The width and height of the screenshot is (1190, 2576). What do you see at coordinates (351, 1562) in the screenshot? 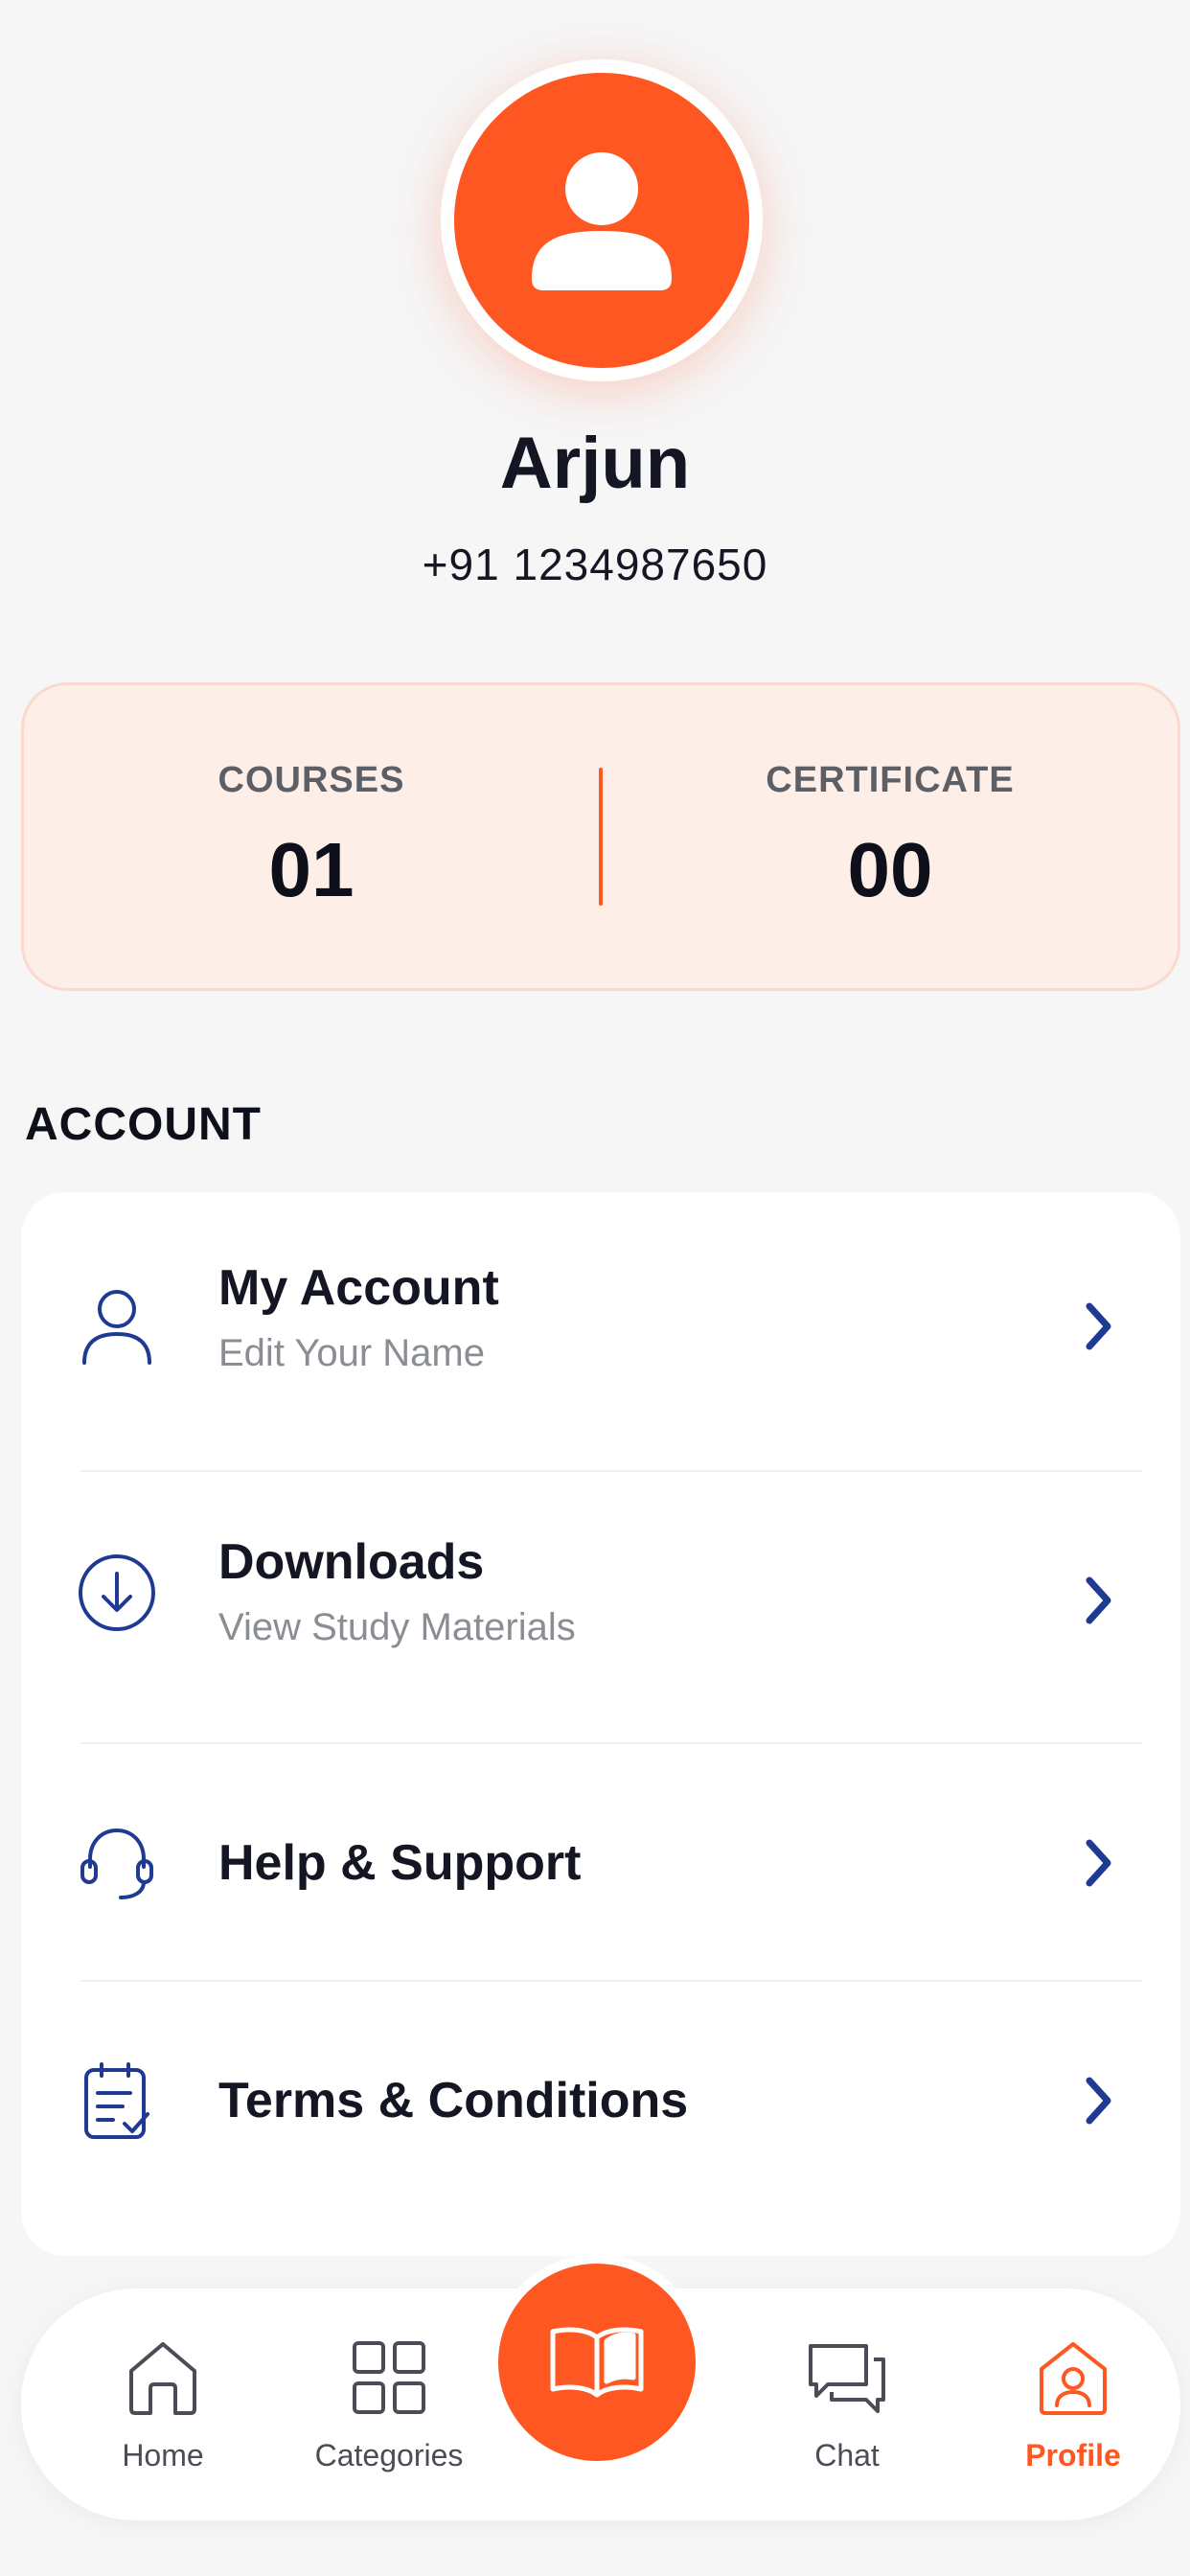
I see `menu-title: Downloads` at bounding box center [351, 1562].